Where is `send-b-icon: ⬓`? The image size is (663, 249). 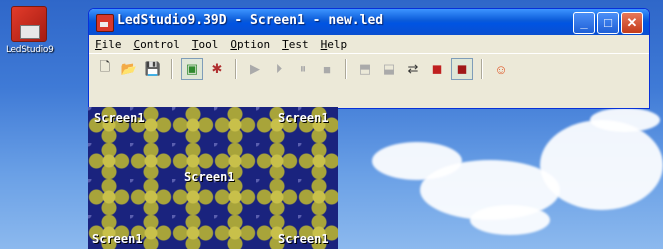
send-b-icon: ⬓ is located at coordinates (389, 69).